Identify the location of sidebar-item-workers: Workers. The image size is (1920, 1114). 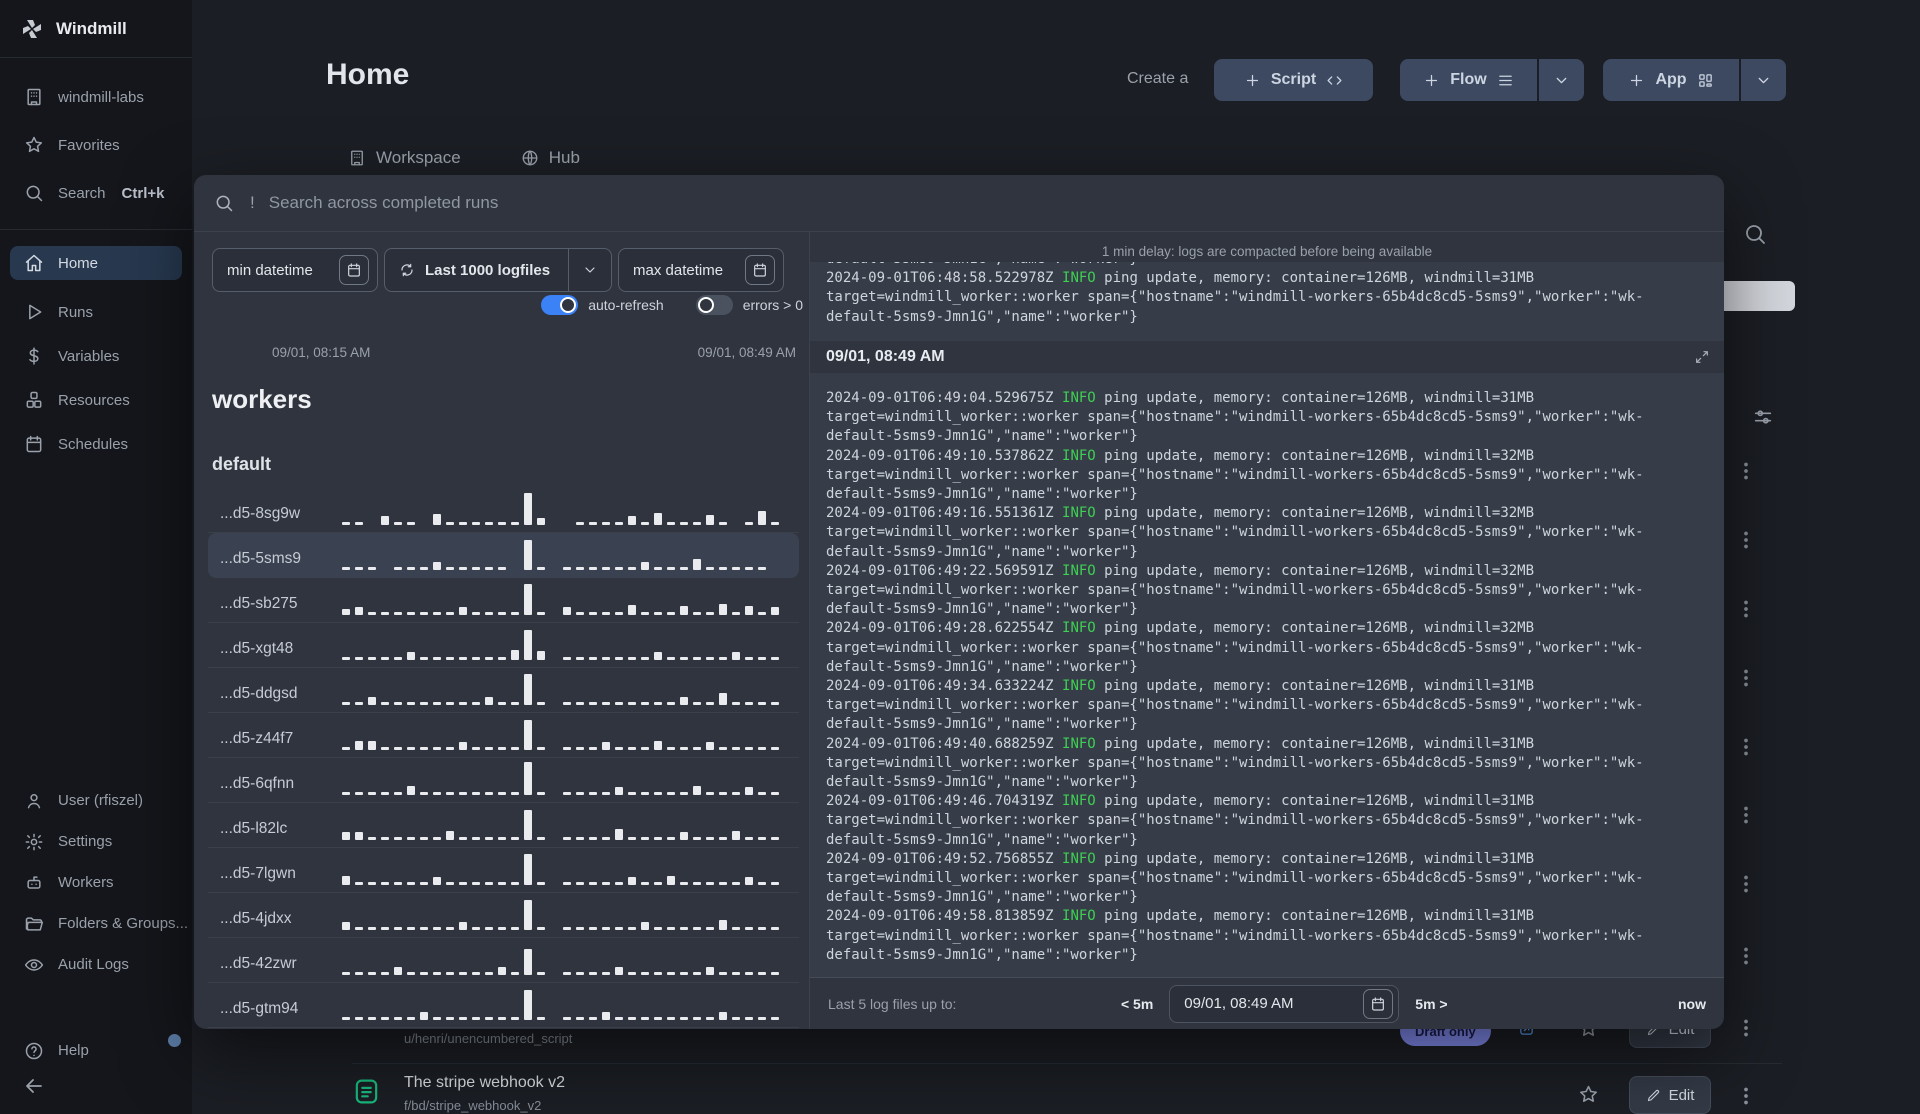
(96, 882).